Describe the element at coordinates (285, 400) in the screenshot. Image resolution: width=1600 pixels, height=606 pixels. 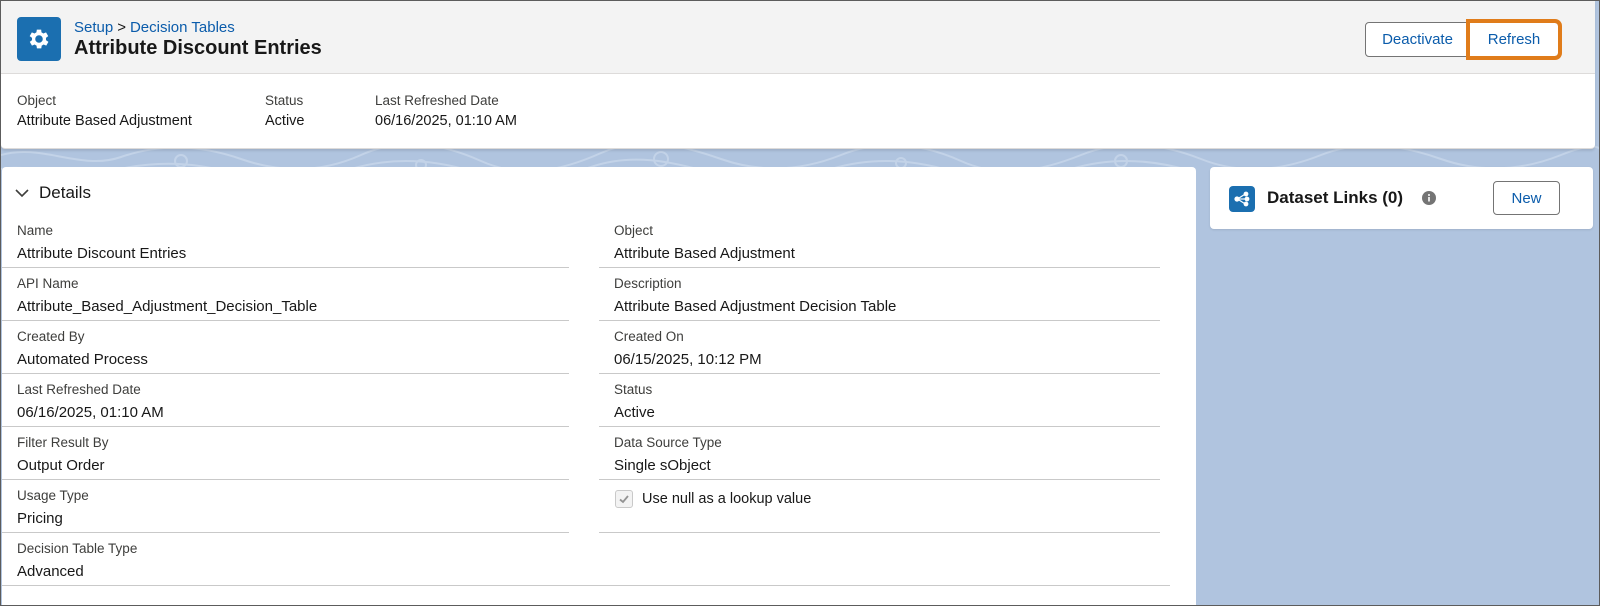
I see `field-last-refreshed-date: Last Refreshed Date 06/16/2025, 01:10 AM` at that location.